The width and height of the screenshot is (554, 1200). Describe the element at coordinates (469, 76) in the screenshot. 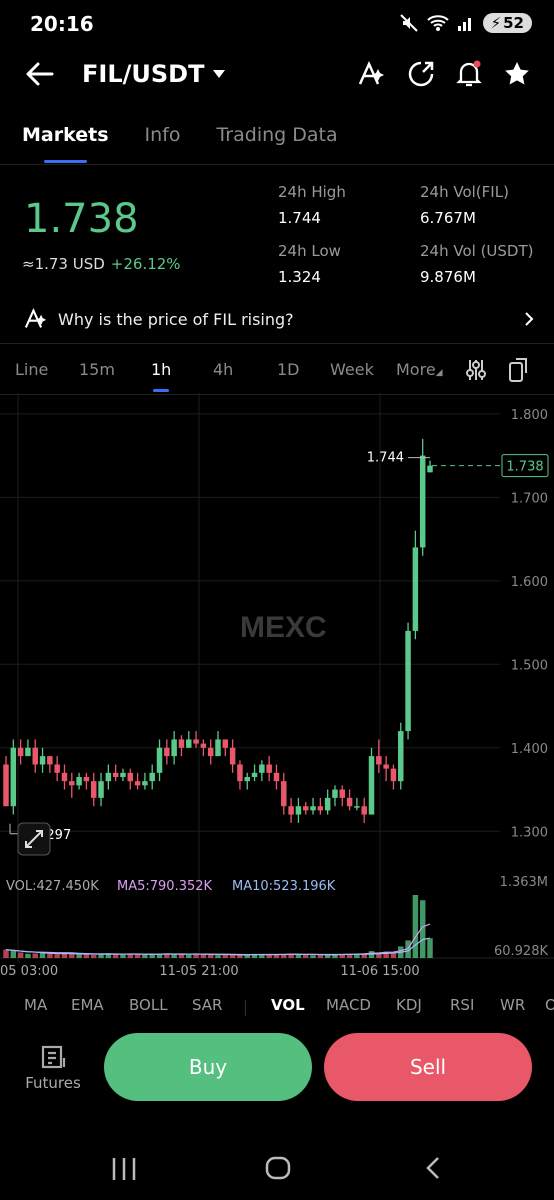

I see `alerts-button` at that location.